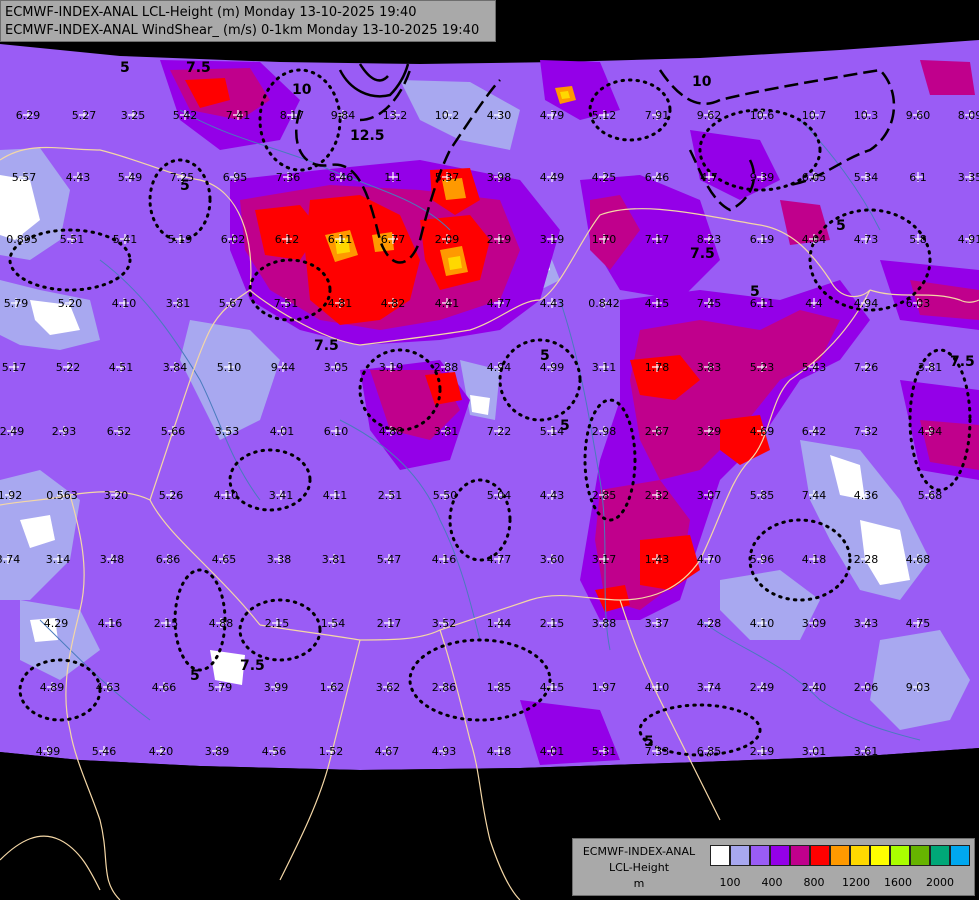 Image resolution: width=979 pixels, height=900 pixels. What do you see at coordinates (180, 239) in the screenshot?
I see `grid-point: 5.19` at bounding box center [180, 239].